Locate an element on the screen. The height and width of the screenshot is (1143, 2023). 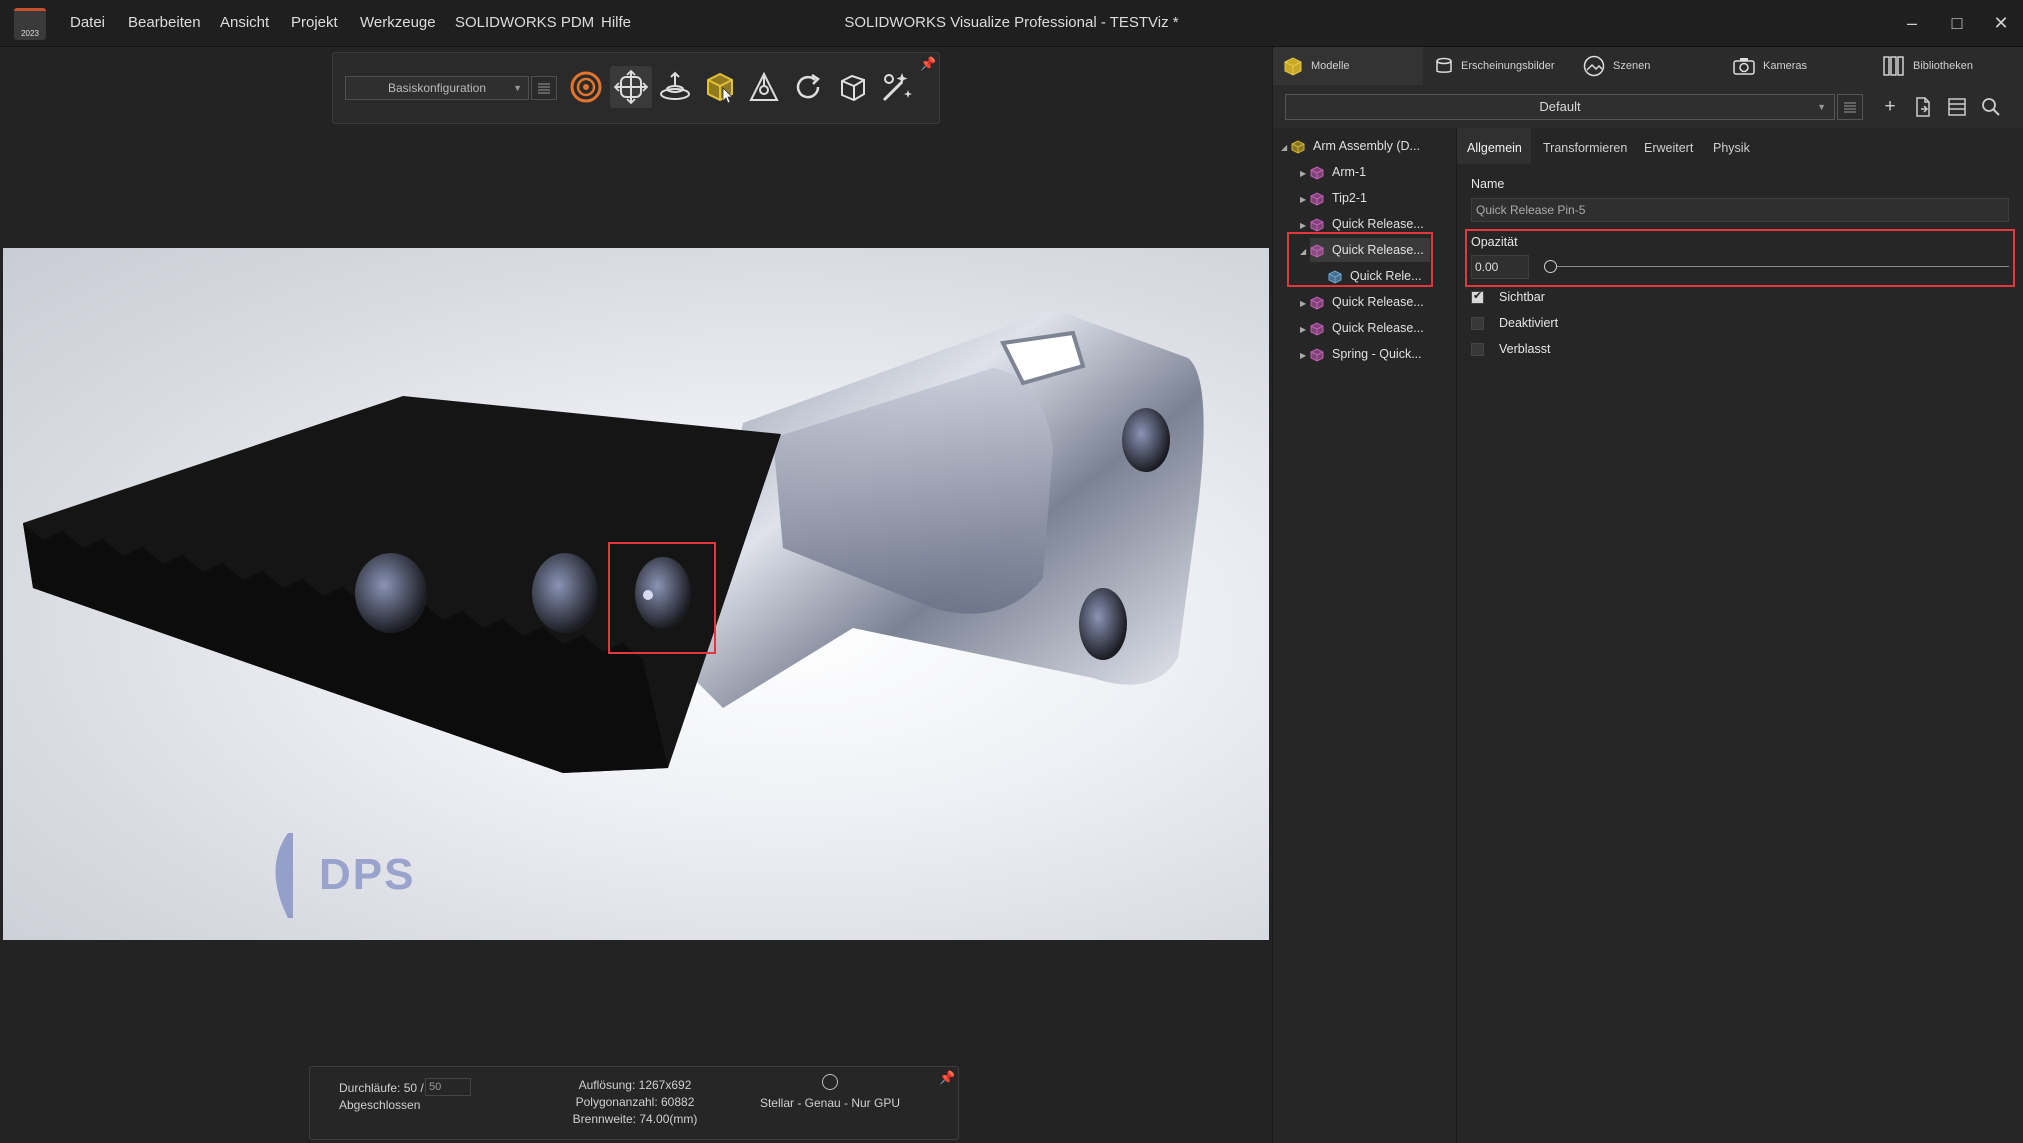
pin-icon: 📌 is located at coordinates (928, 63).